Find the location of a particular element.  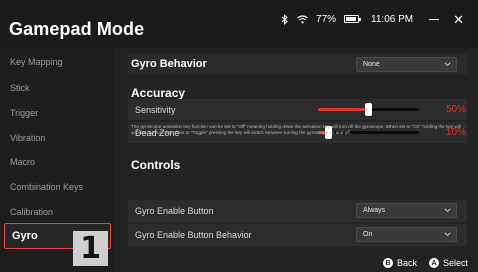

gyro-enable-button-value: Always is located at coordinates (374, 210).